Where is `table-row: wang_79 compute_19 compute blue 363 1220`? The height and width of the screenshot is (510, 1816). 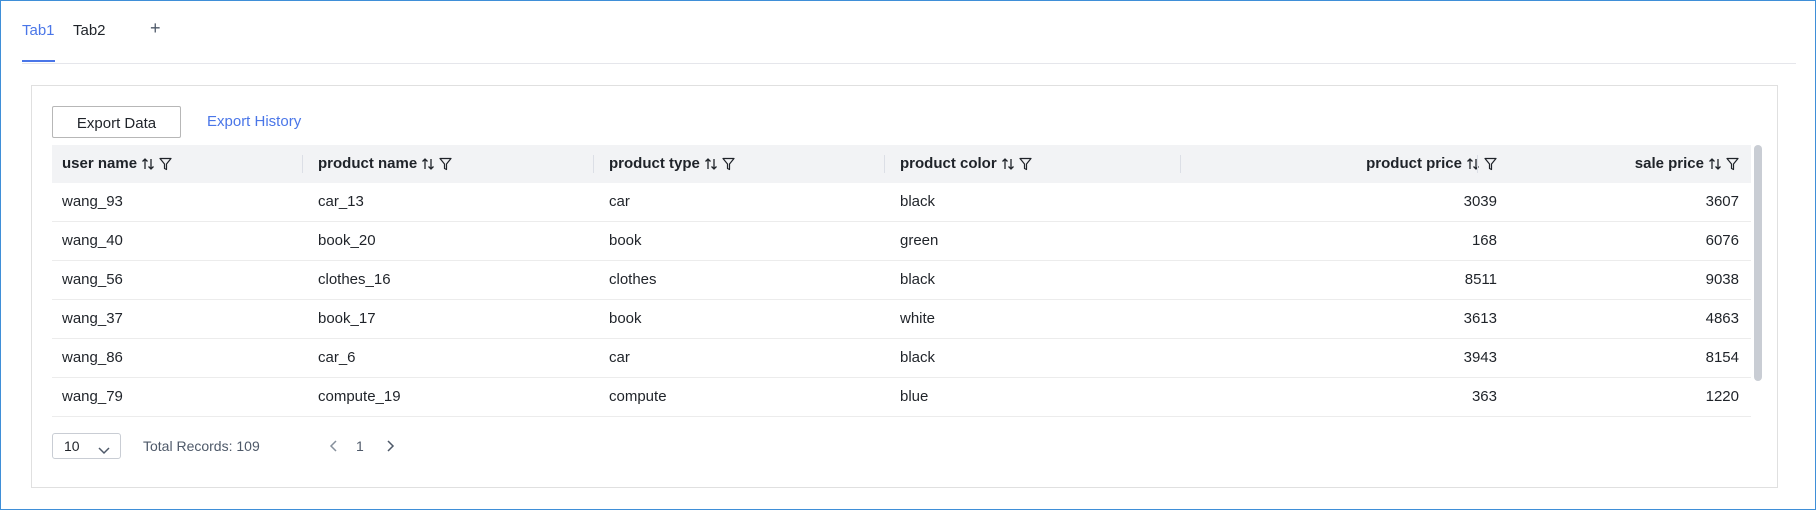 table-row: wang_79 compute_19 compute blue 363 1220 is located at coordinates (901, 397).